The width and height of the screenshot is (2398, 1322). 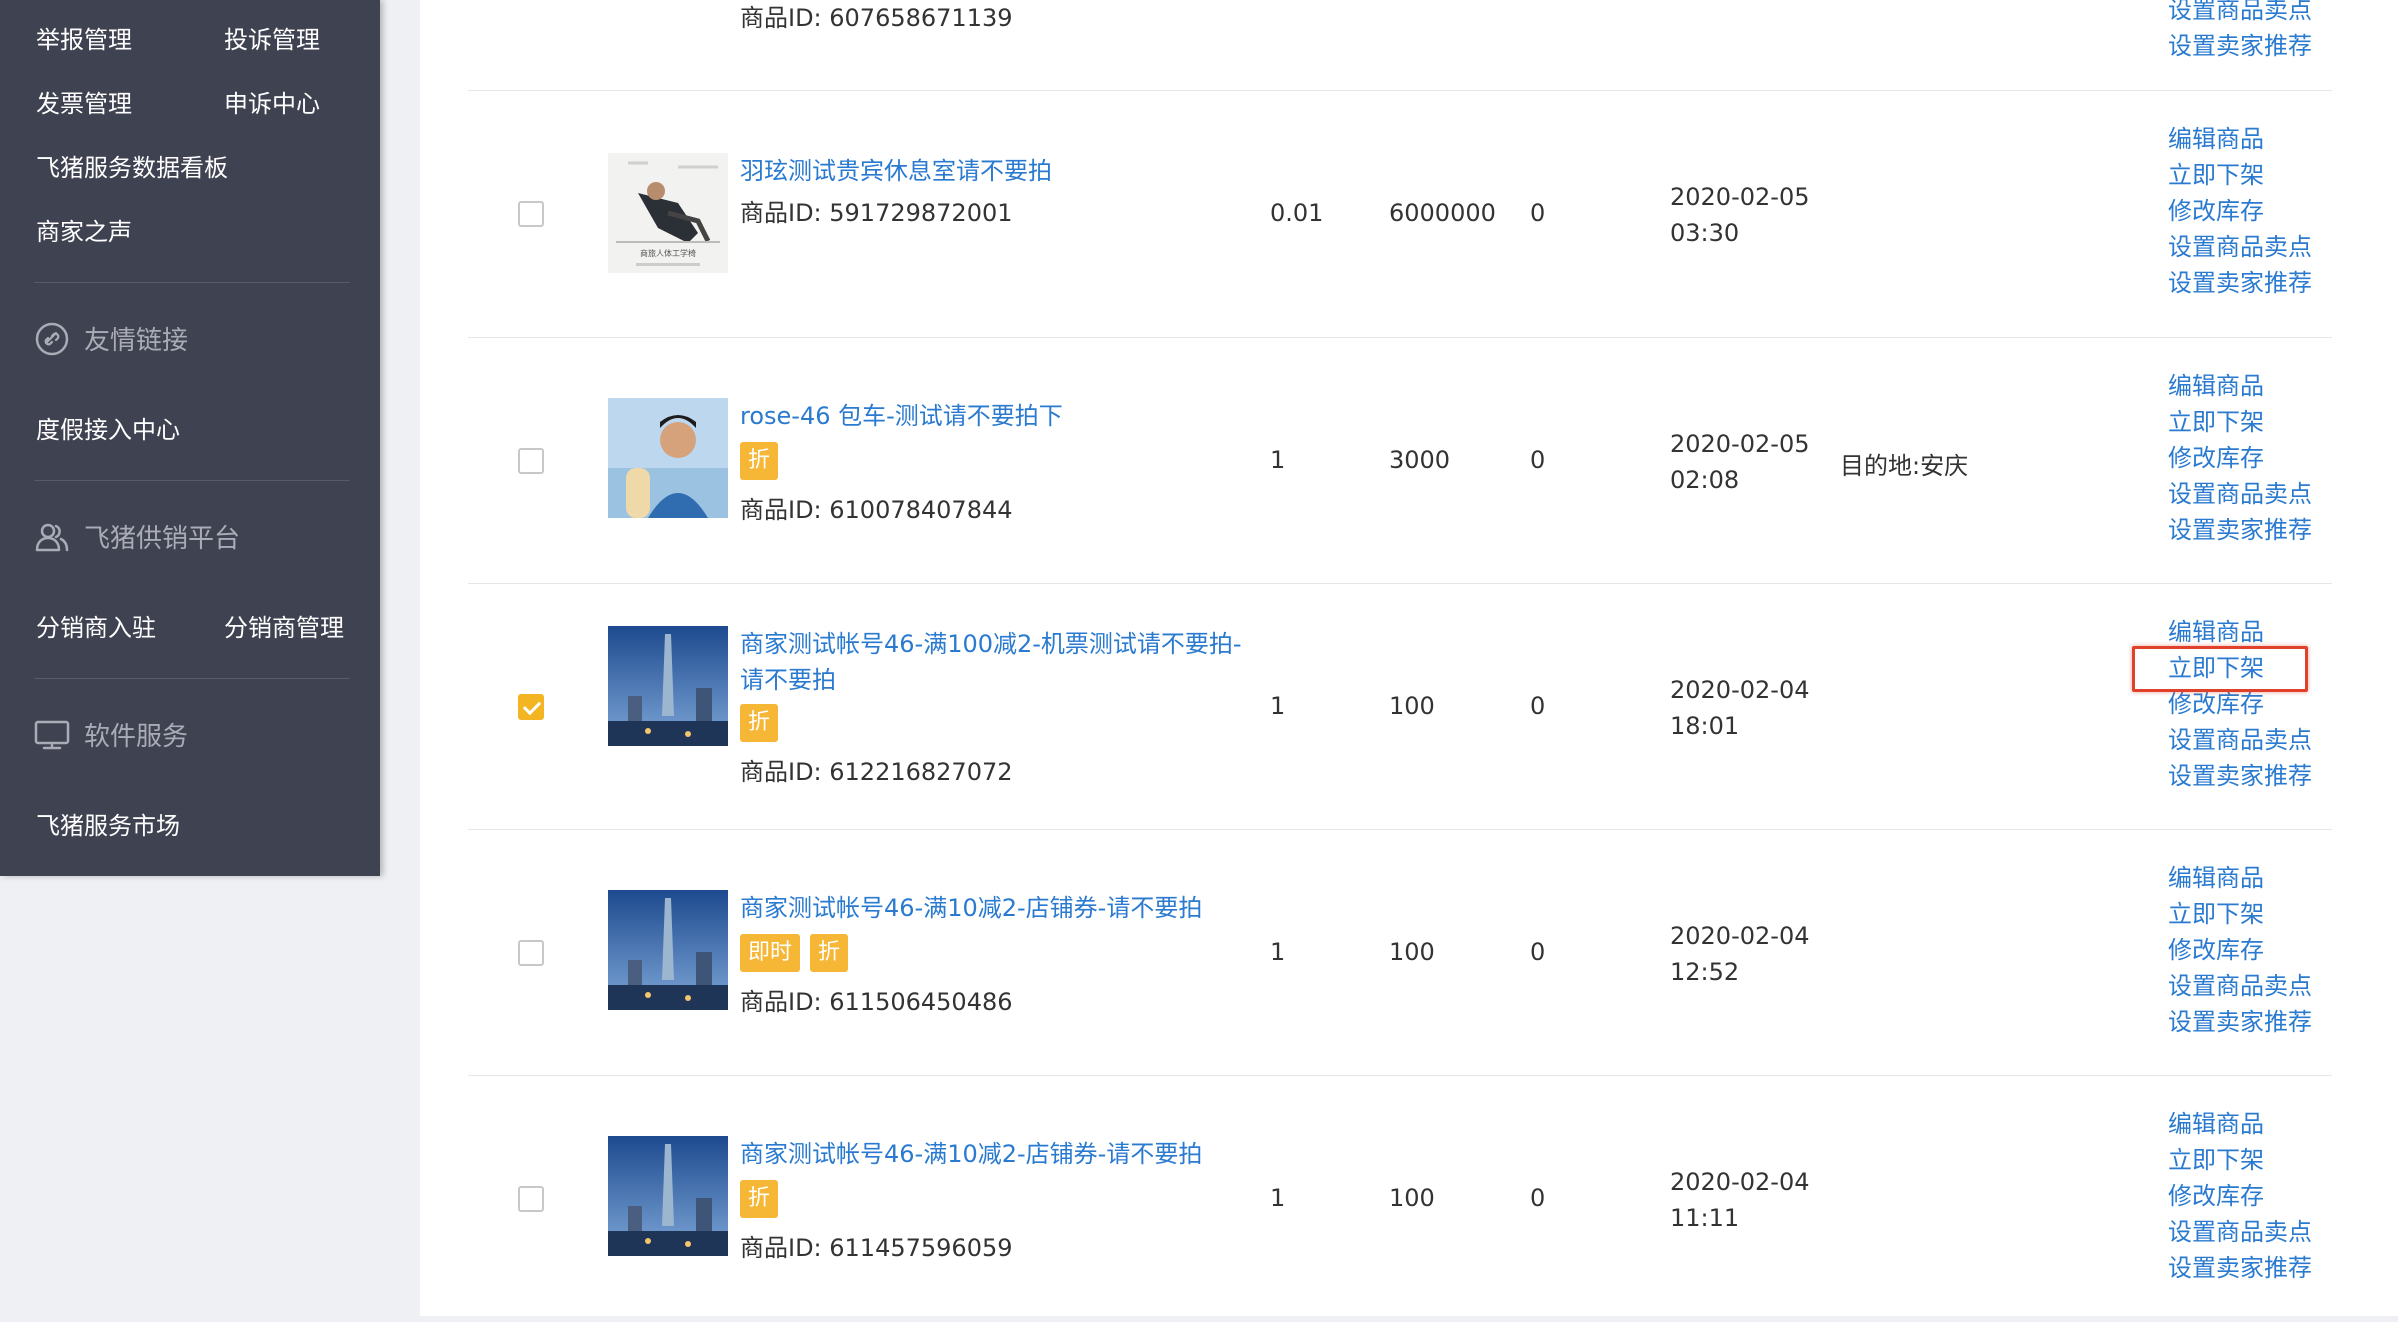 I want to click on product-title-link: 羽玹测试贵宾休息室请不要拍, so click(x=1000, y=171).